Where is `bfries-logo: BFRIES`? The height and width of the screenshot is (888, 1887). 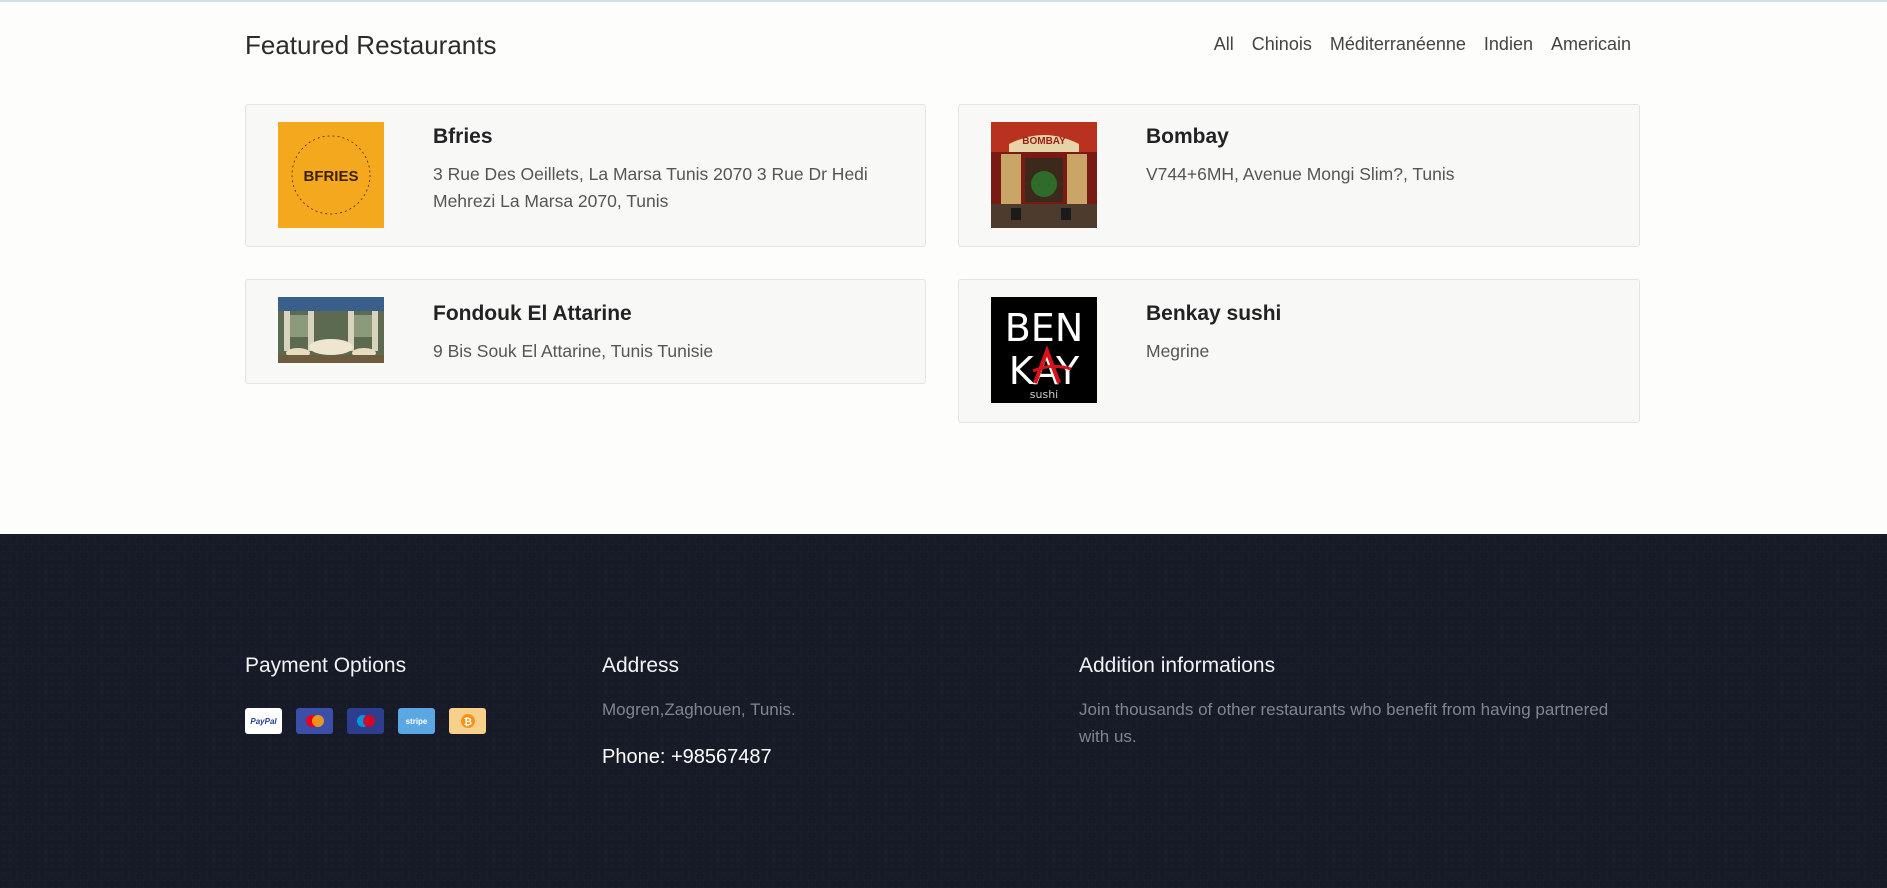
bfries-logo: BFRIES is located at coordinates (331, 175).